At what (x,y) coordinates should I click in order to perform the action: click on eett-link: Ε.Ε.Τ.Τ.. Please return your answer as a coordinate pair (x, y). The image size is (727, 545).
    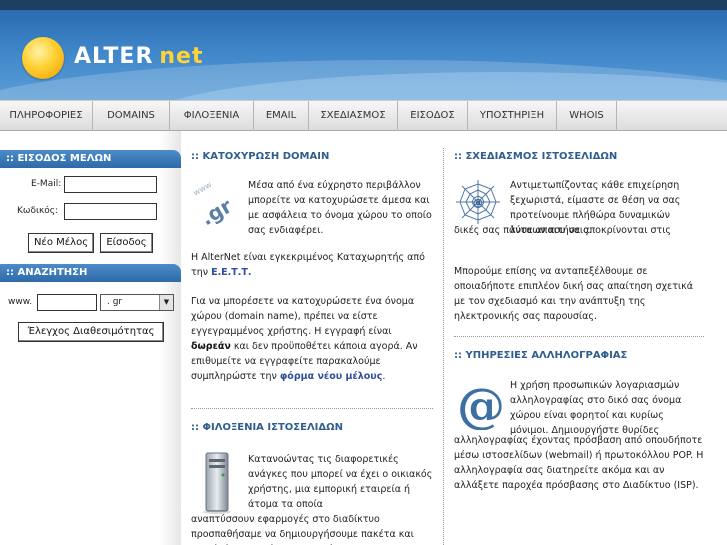
    Looking at the image, I should click on (231, 272).